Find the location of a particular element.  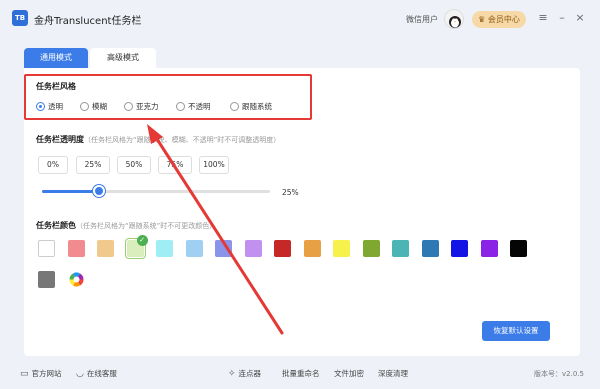

color-section-title: 任务栏颜色（任务栏风格为“跟随系统”时不可更改颜色） is located at coordinates (126, 225).